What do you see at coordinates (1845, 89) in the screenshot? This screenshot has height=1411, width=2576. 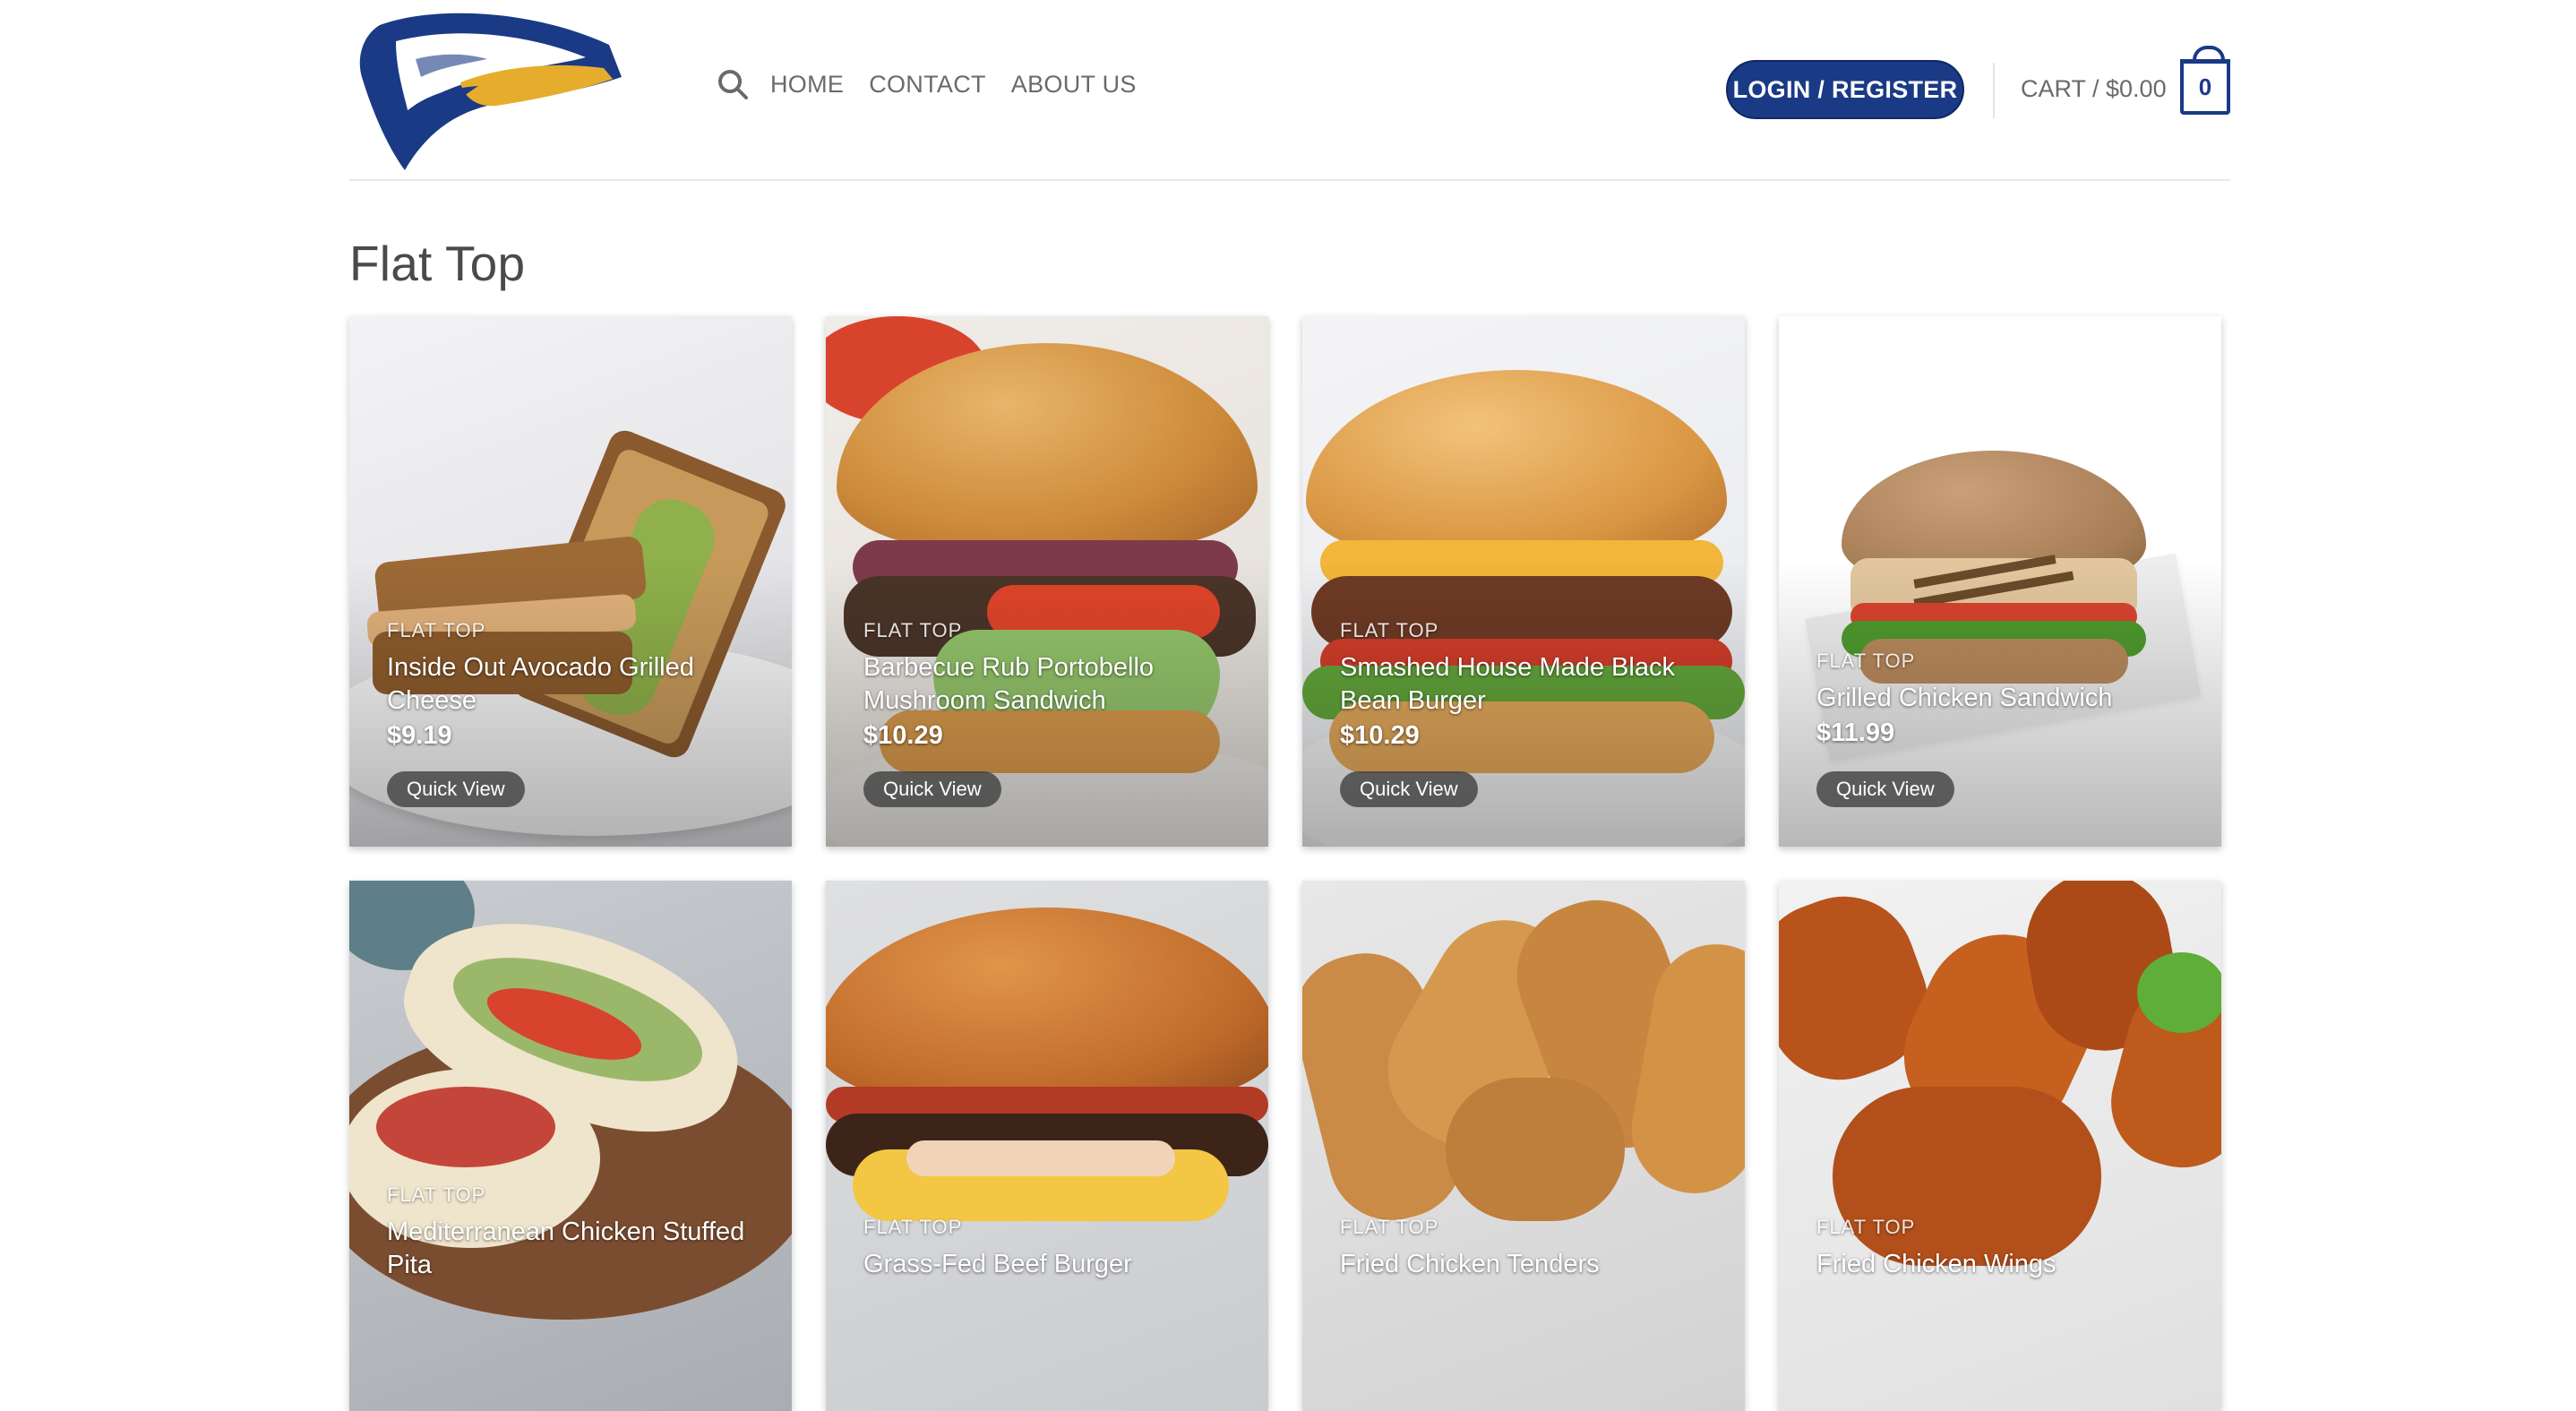 I see `login-register-button: LOGIN / REGISTER` at bounding box center [1845, 89].